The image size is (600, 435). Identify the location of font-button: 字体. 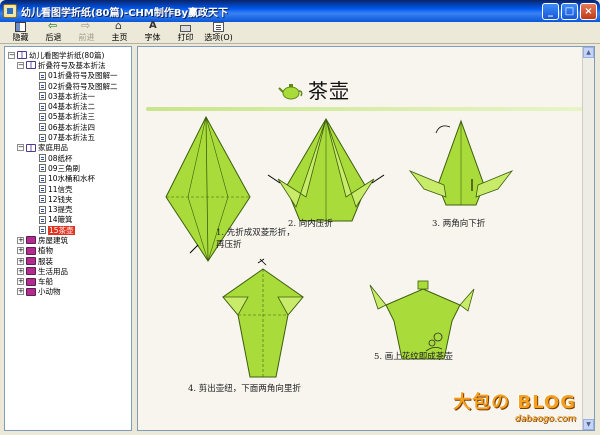
(152, 31).